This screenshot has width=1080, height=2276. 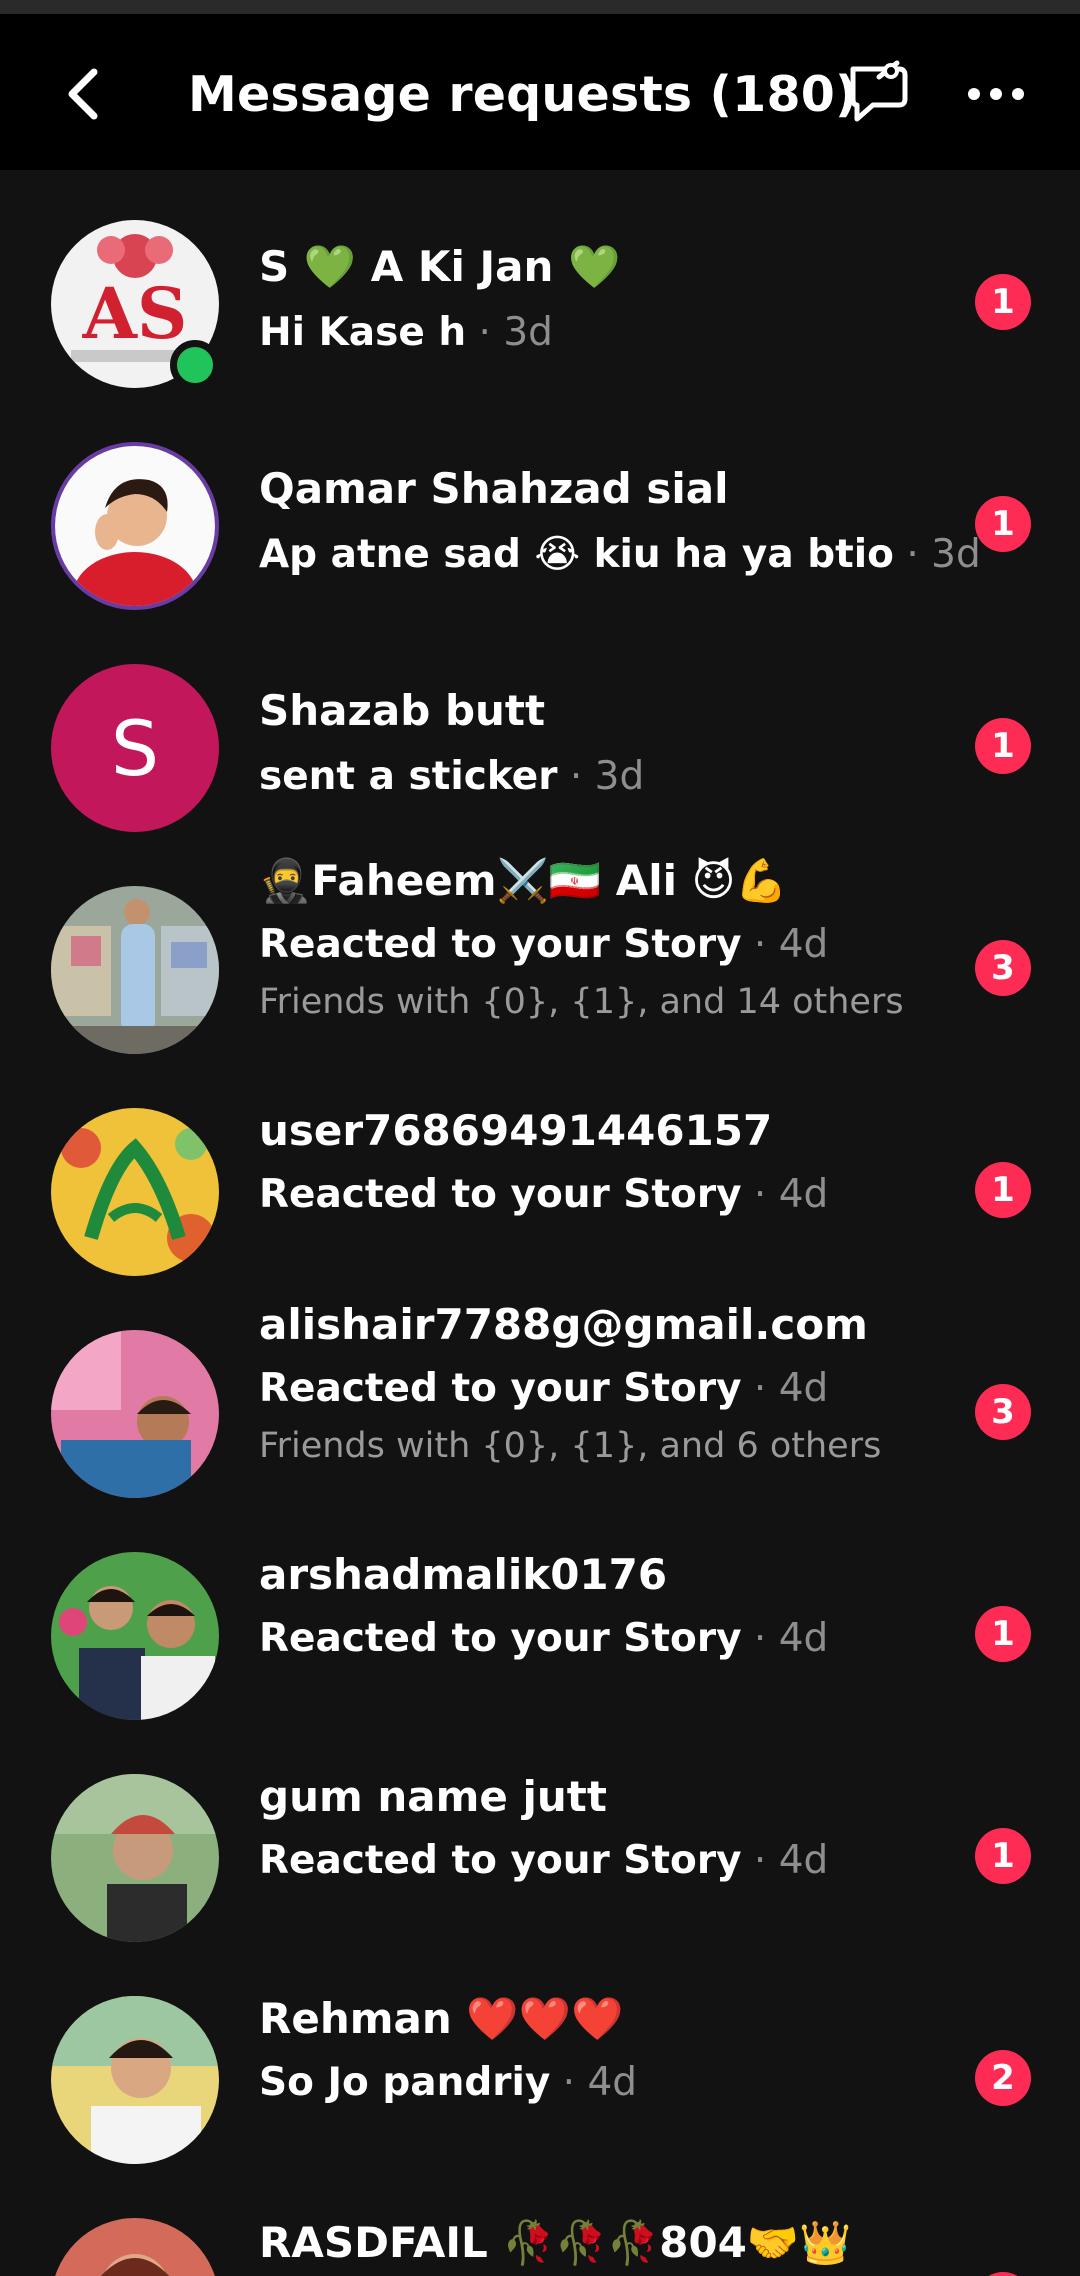 What do you see at coordinates (195, 365) in the screenshot?
I see `online-status-indicator` at bounding box center [195, 365].